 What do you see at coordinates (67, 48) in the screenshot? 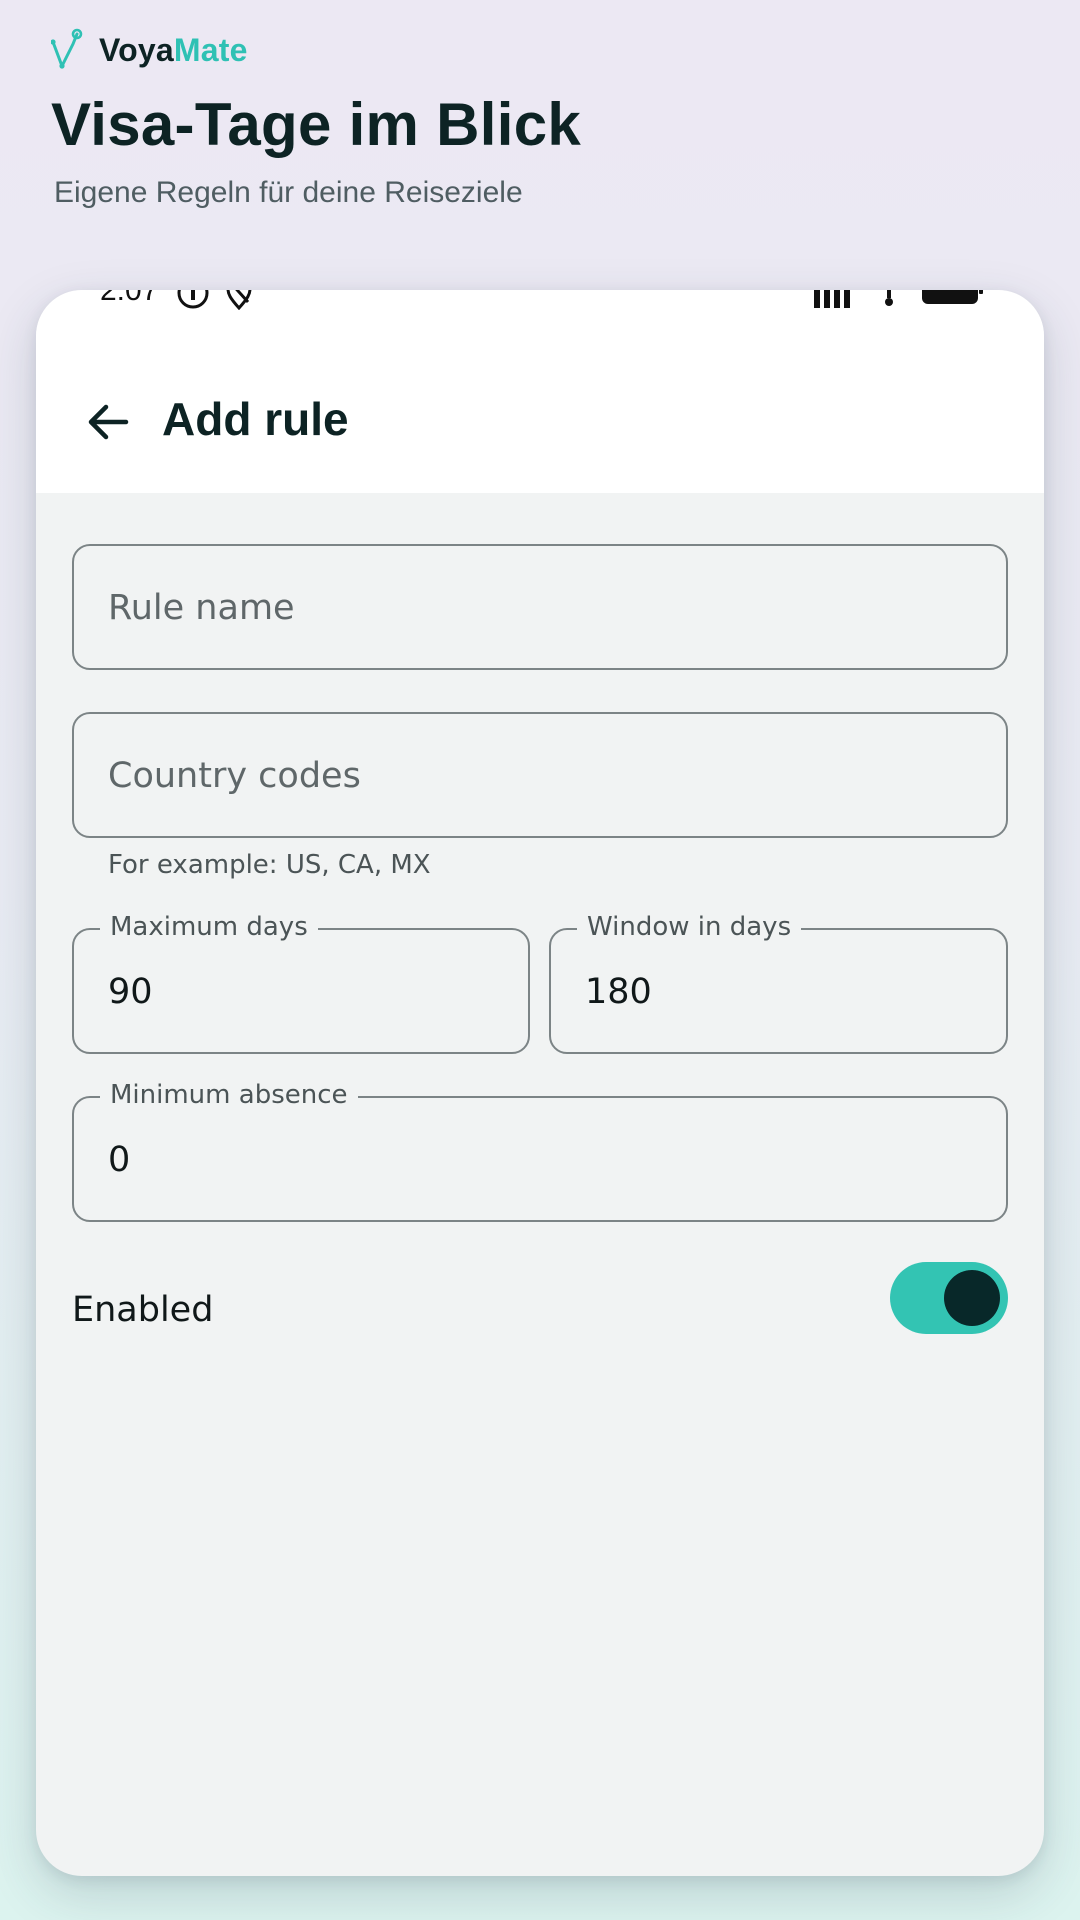
I see `voyamate-logo-icon` at bounding box center [67, 48].